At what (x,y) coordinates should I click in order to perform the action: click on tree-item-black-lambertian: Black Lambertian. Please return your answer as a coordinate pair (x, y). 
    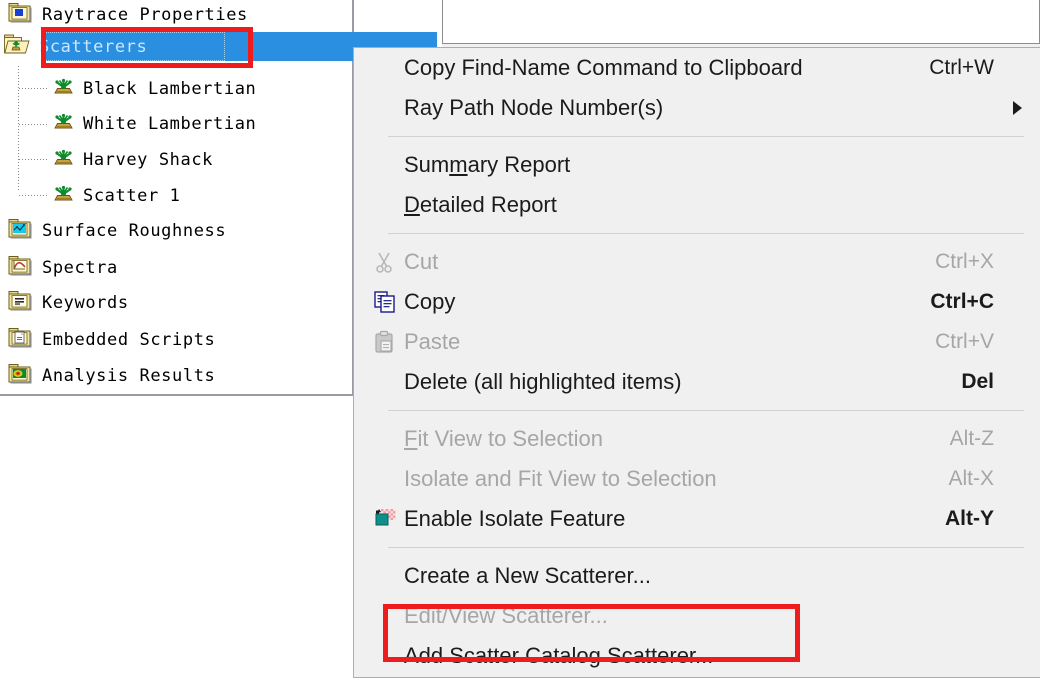
    Looking at the image, I should click on (154, 88).